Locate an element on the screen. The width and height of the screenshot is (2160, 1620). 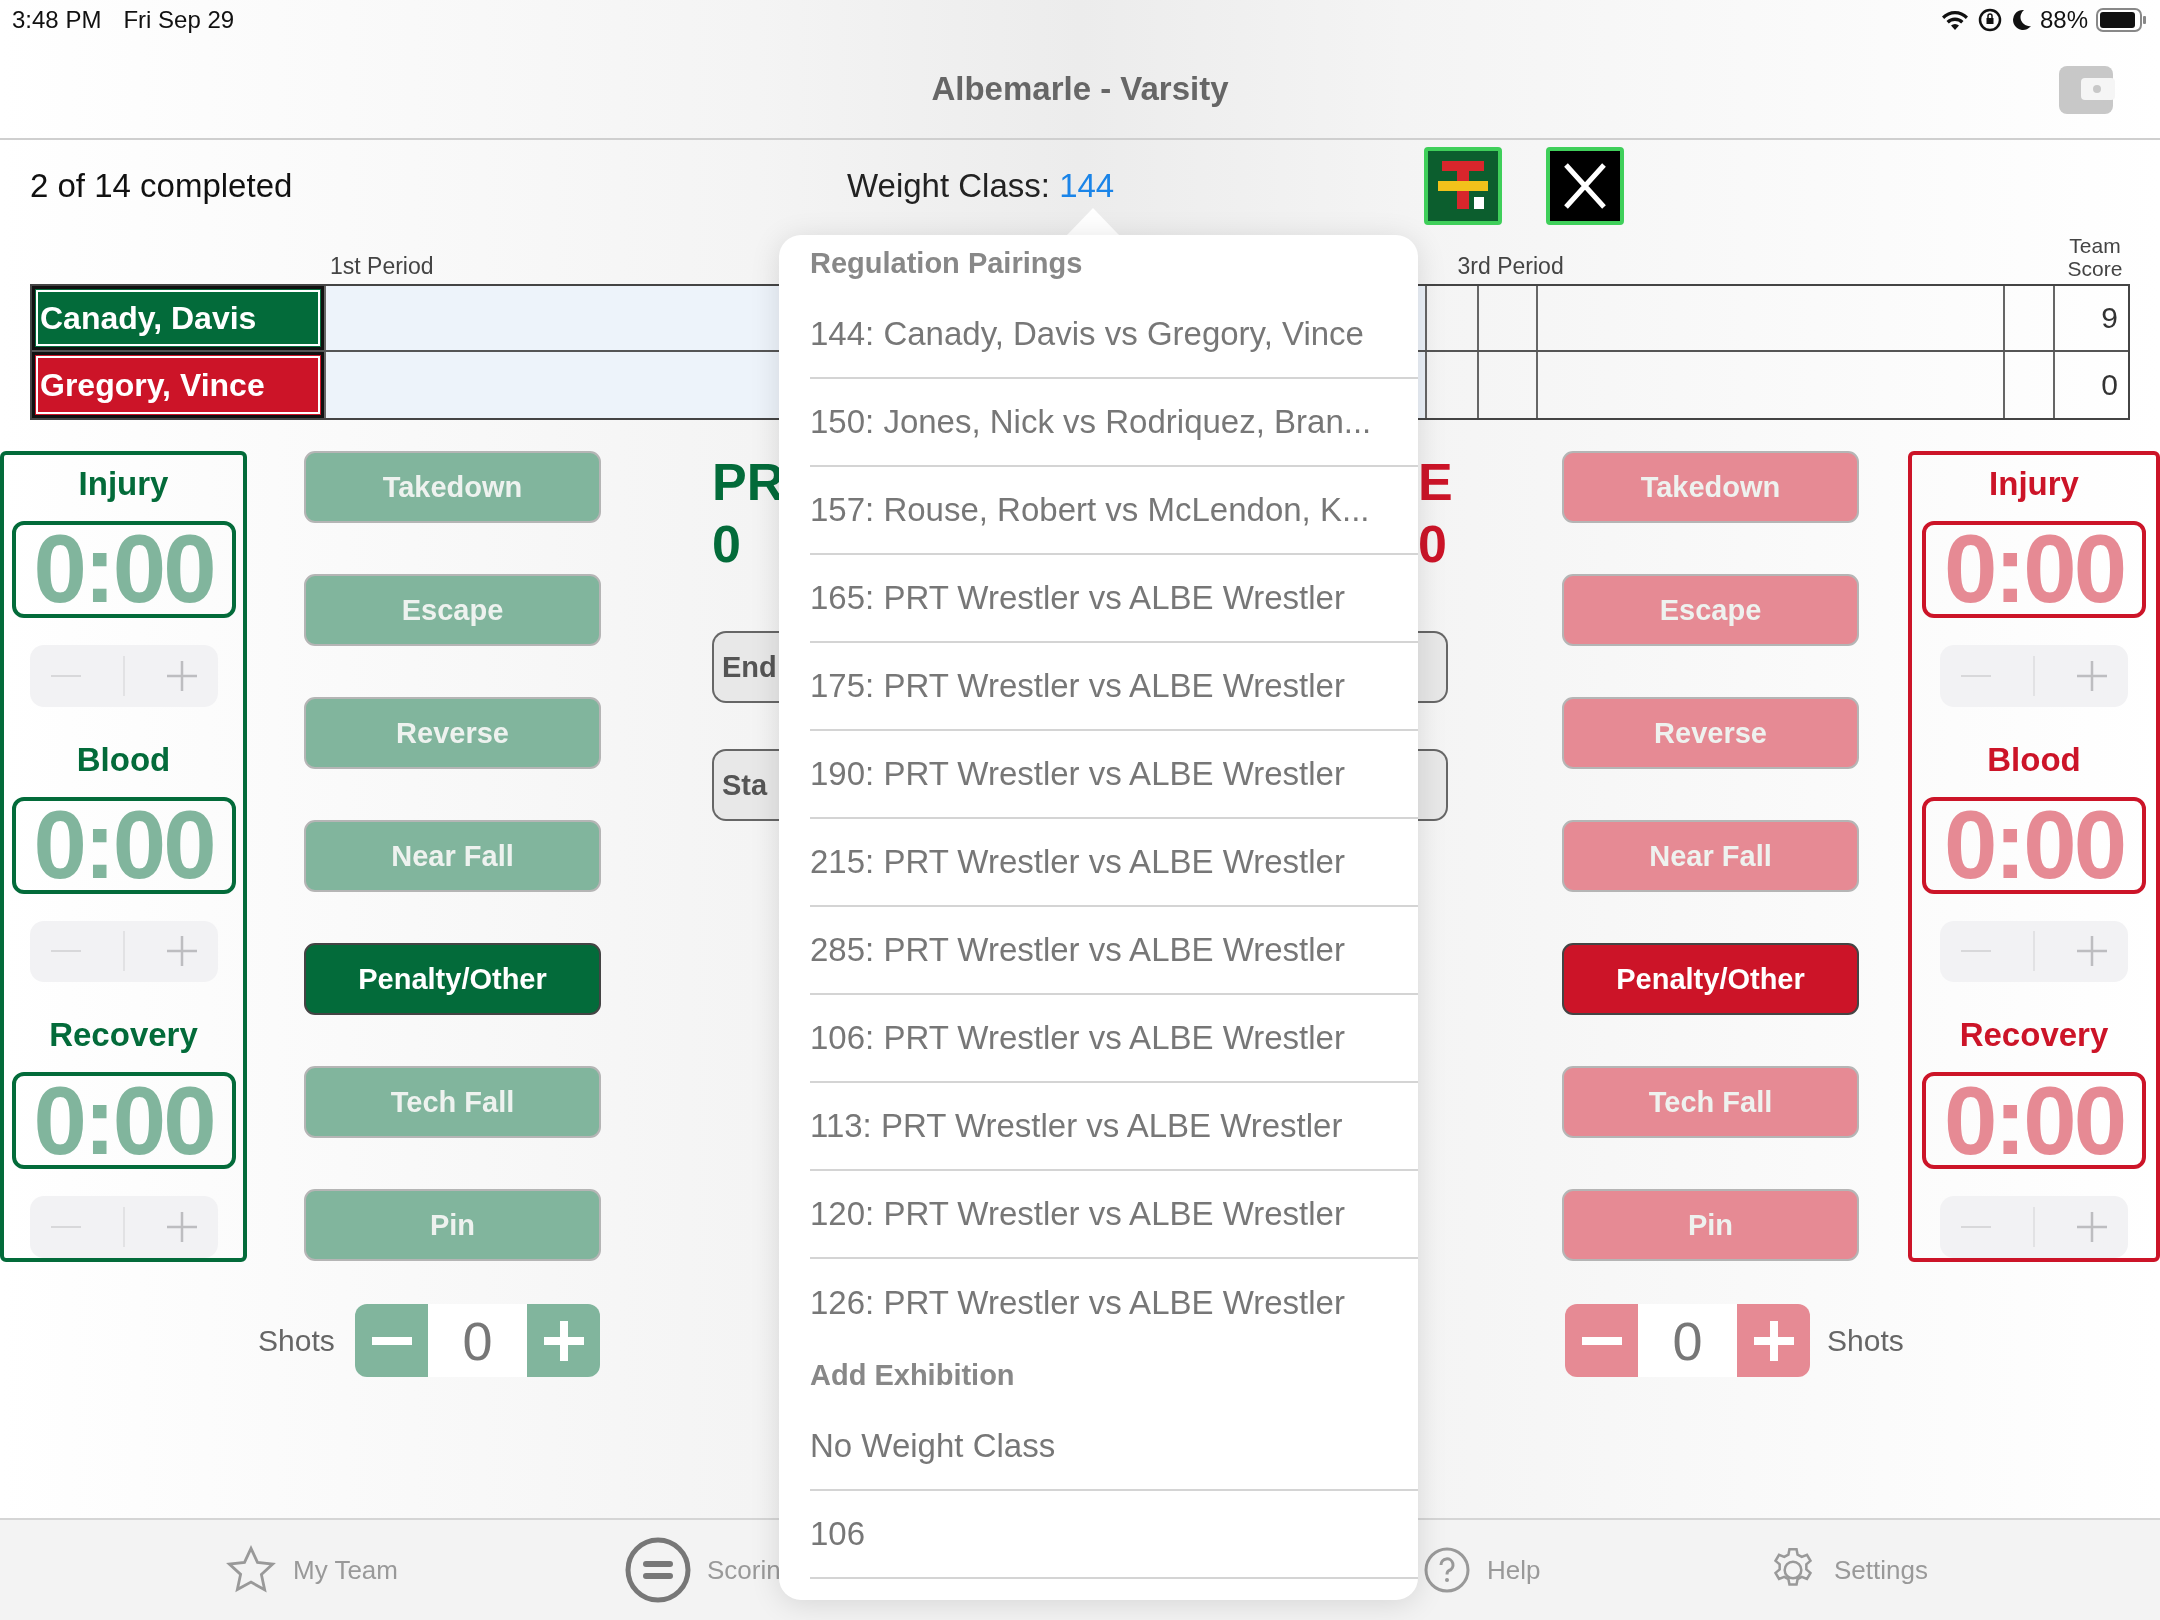
period-header: 1st Period is located at coordinates (382, 266).